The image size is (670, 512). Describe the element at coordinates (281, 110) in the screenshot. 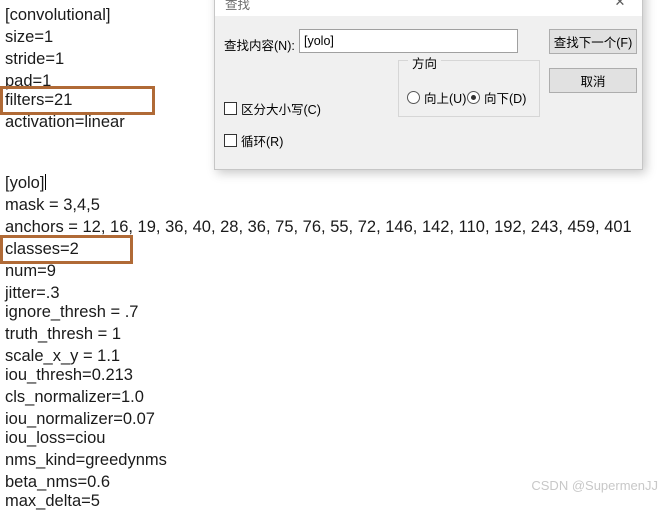

I see `checkbox-case-label: 区分大小写(C)` at that location.